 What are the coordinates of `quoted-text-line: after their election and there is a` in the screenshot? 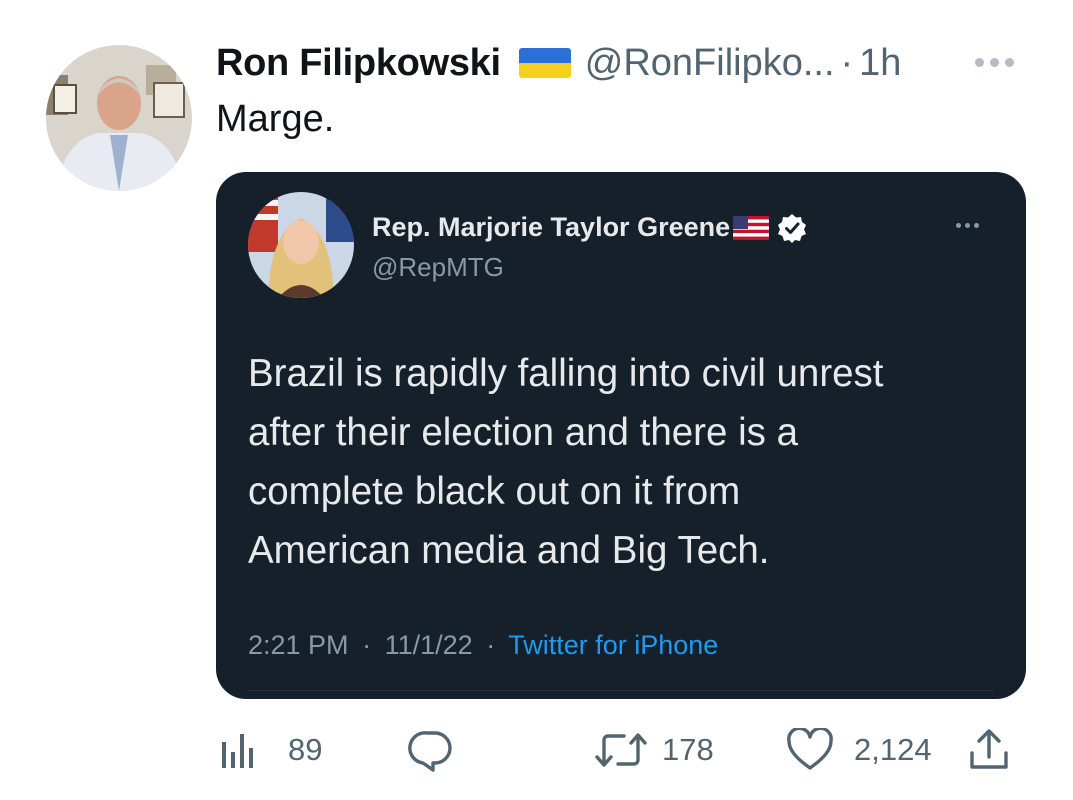 It's located at (523, 432).